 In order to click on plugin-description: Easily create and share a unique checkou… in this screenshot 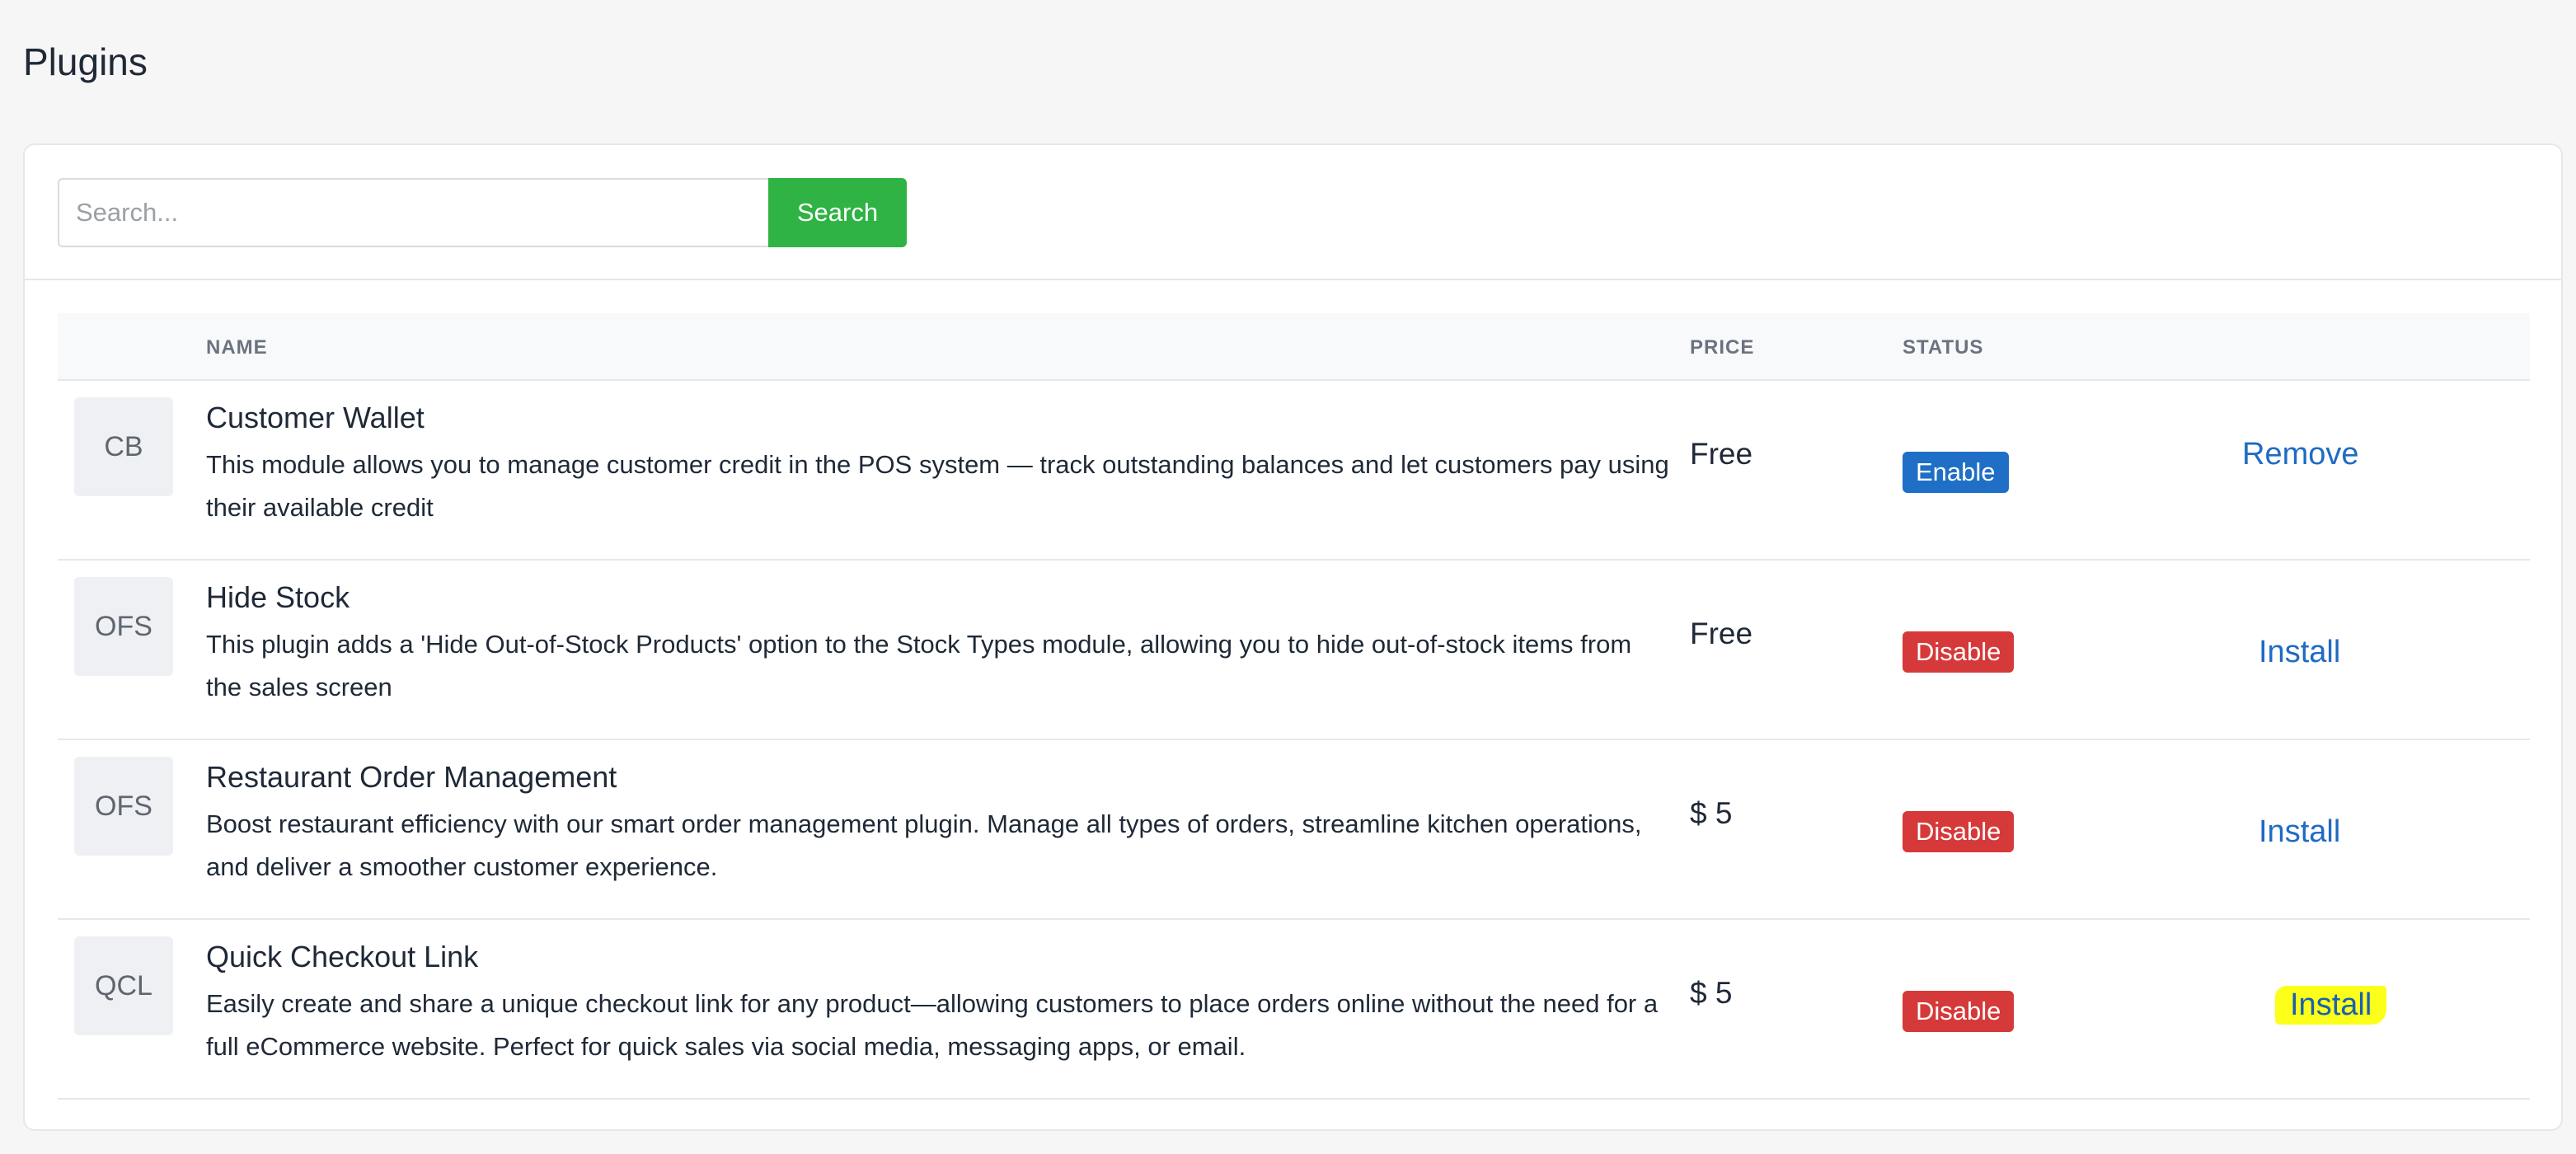, I will do `click(933, 1025)`.